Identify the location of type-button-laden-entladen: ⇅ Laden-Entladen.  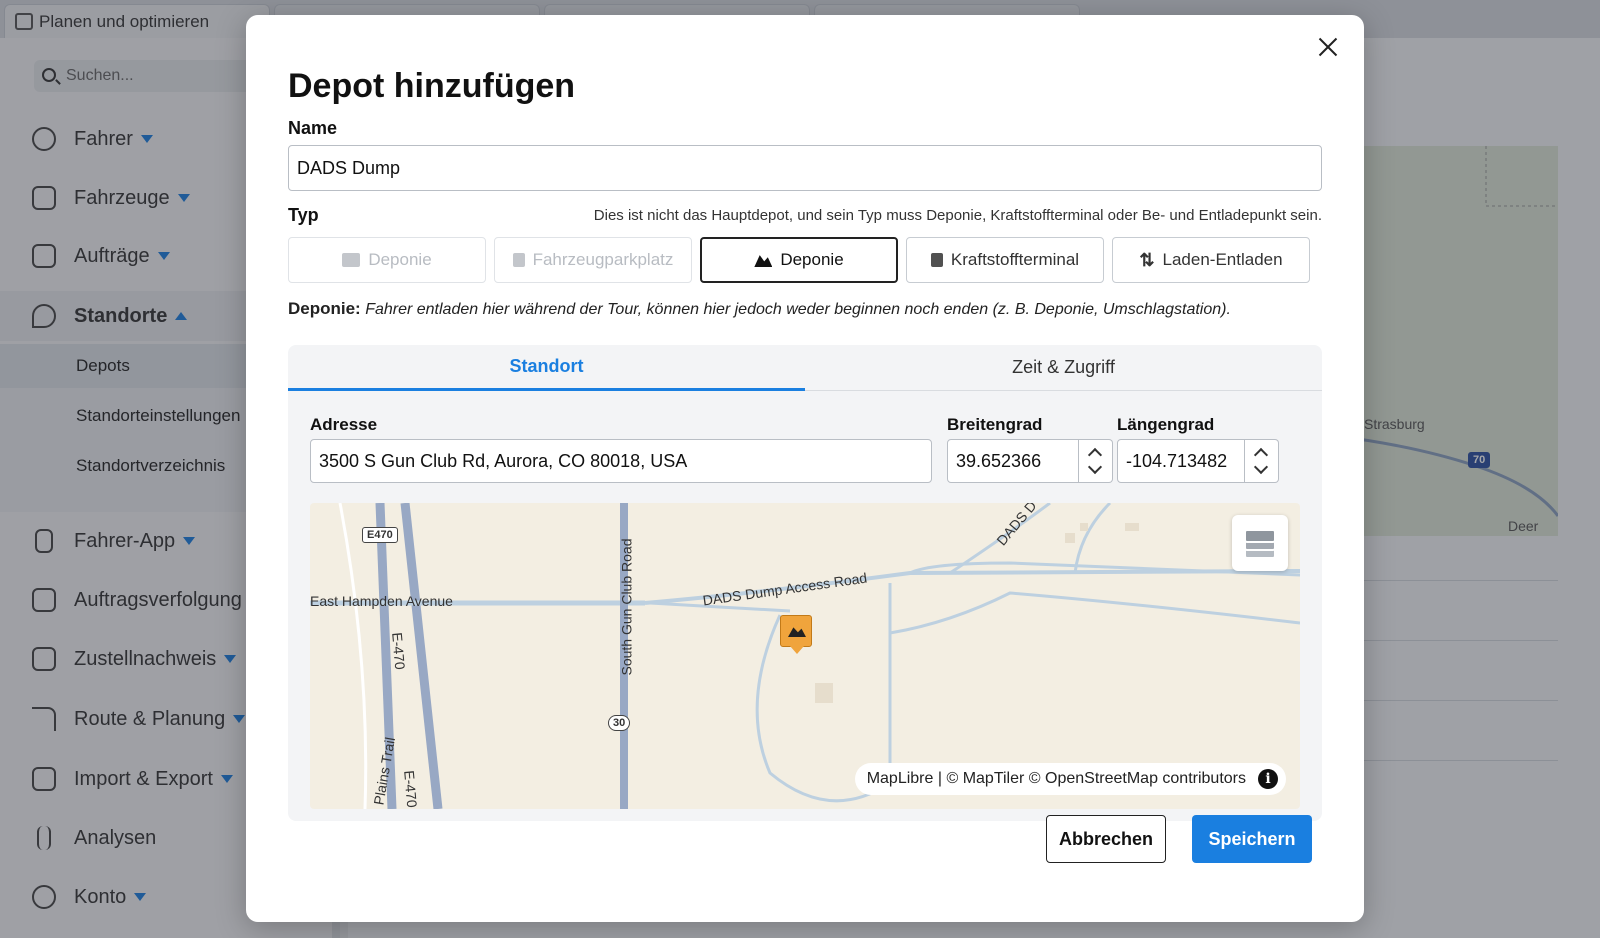
(1211, 260).